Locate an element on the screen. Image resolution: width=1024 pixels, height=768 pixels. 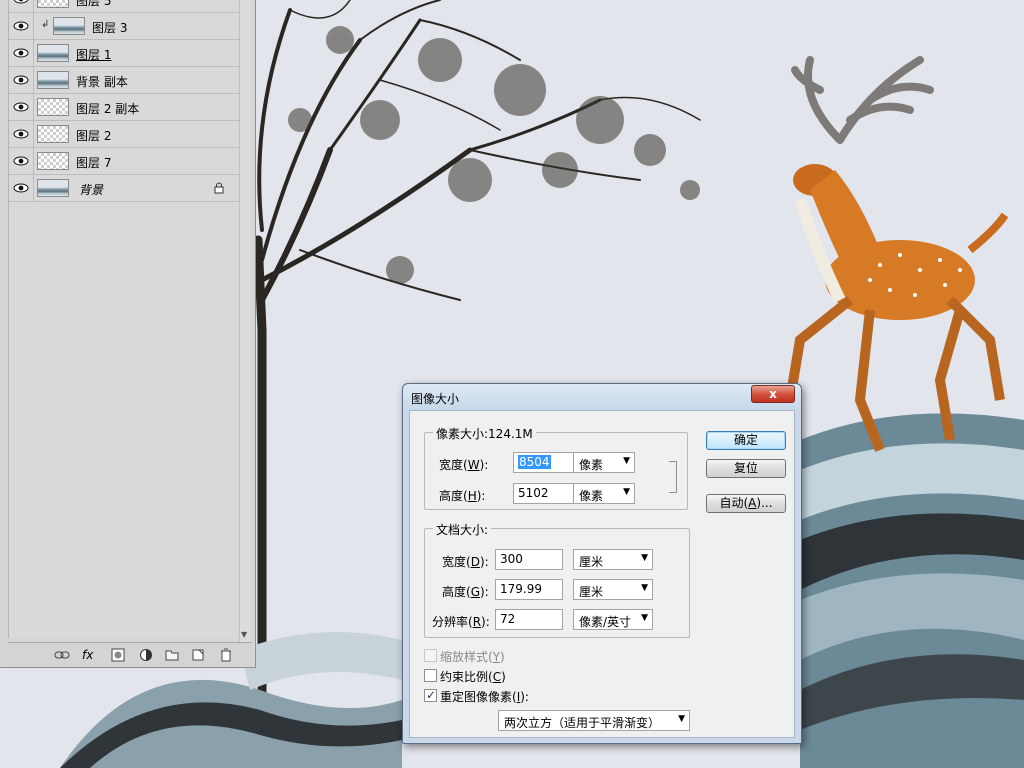
link-icon is located at coordinates (62, 655).